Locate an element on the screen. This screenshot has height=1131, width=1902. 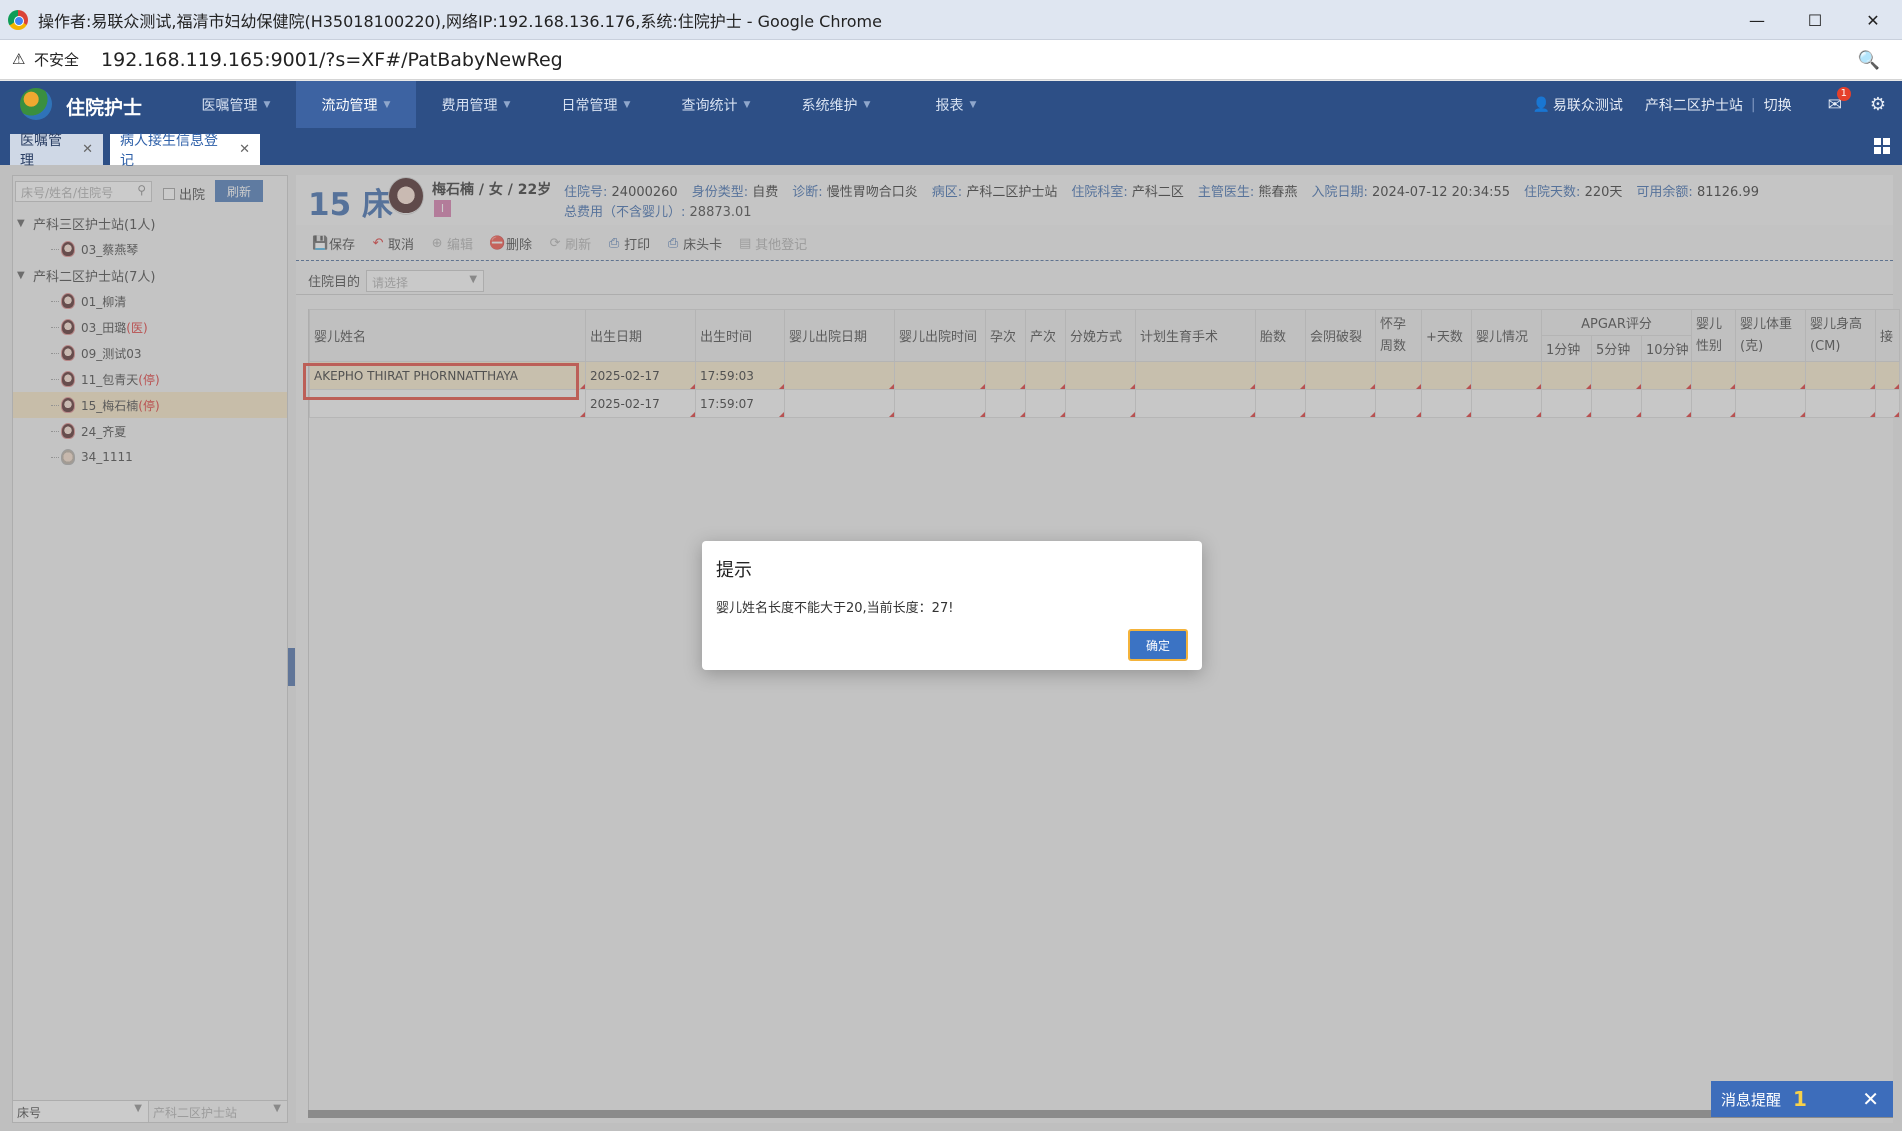
site-info-button: 不安全 is located at coordinates (45, 59).